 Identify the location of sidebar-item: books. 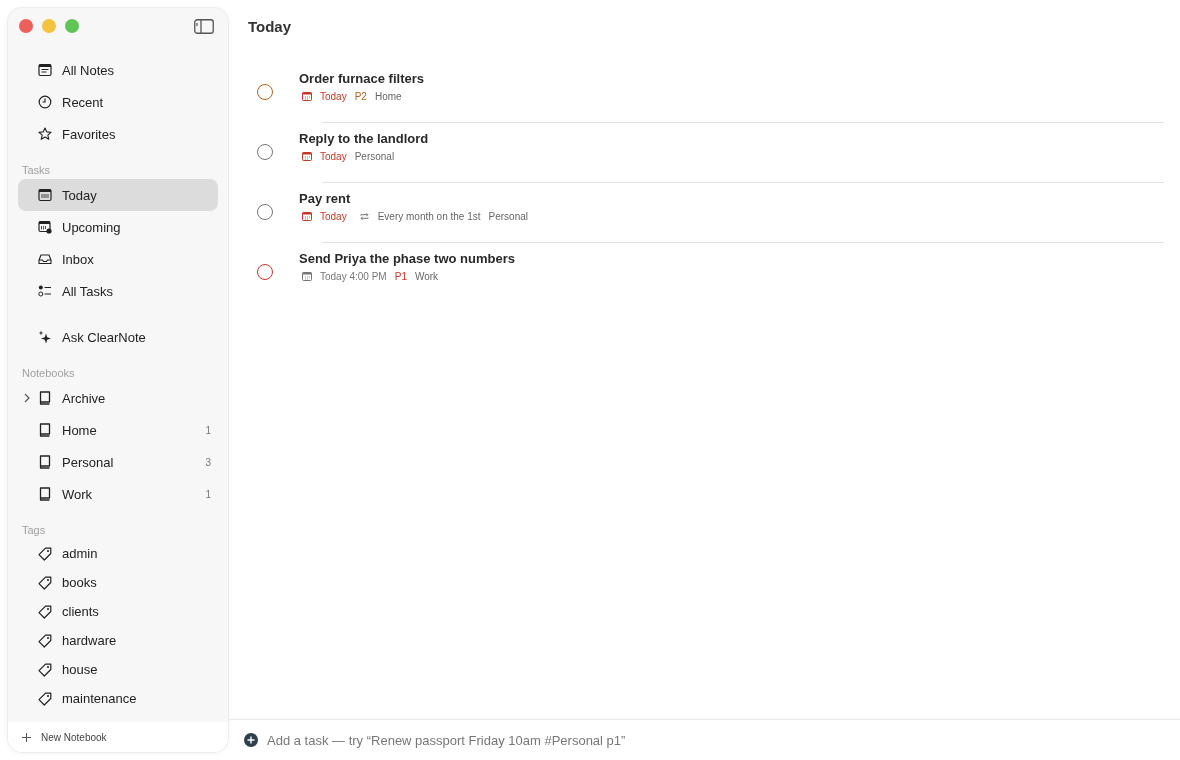
(118, 582).